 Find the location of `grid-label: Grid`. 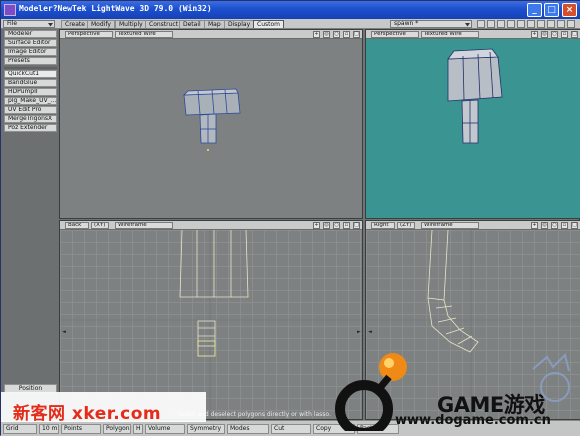

grid-label: Grid is located at coordinates (20, 429).